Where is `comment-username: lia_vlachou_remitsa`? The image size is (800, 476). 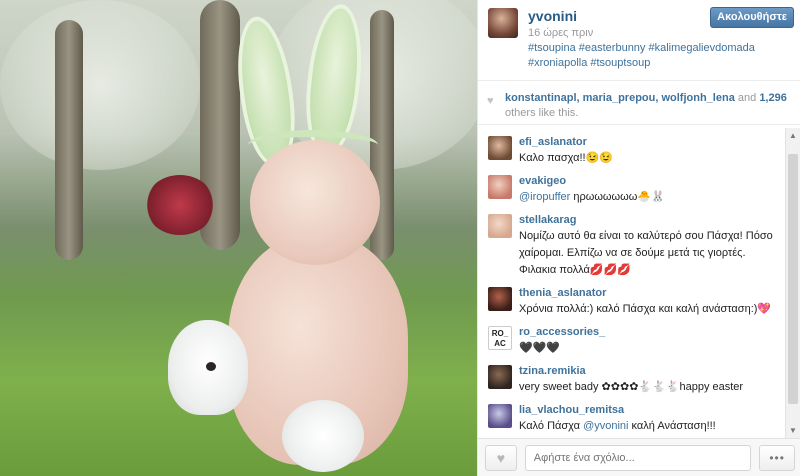 comment-username: lia_vlachou_remitsa is located at coordinates (648, 410).